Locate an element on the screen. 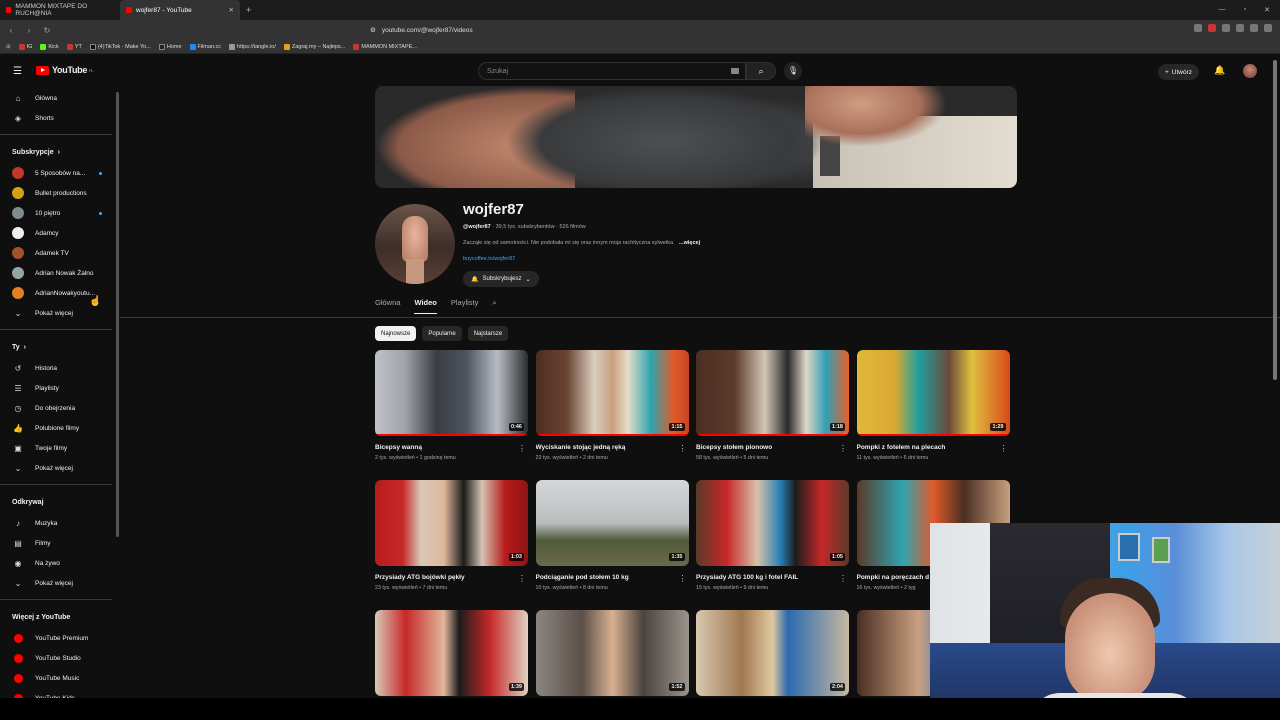  sidebar-item-subscription: Adamek TV is located at coordinates (59, 253).